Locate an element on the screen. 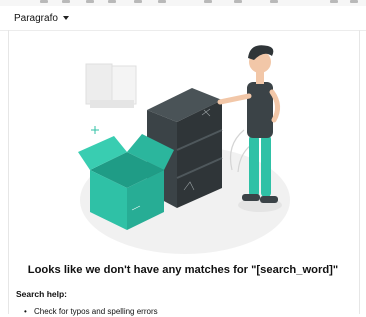  underline-icon is located at coordinates (90, 1).